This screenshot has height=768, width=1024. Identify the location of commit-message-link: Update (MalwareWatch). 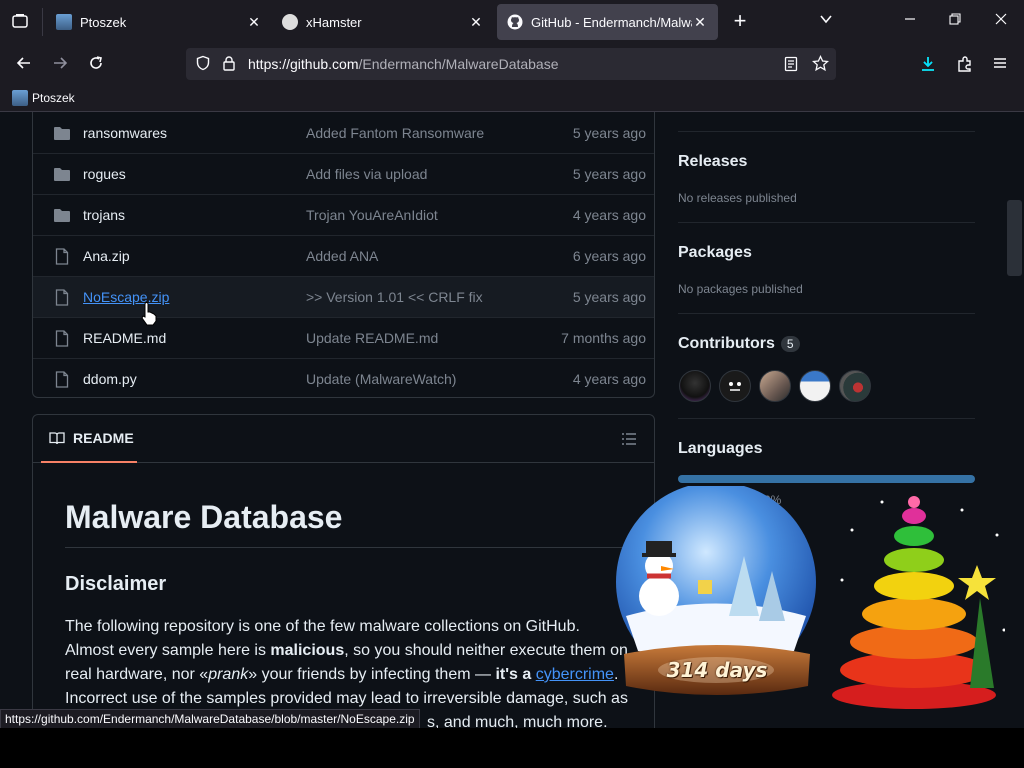
(431, 379).